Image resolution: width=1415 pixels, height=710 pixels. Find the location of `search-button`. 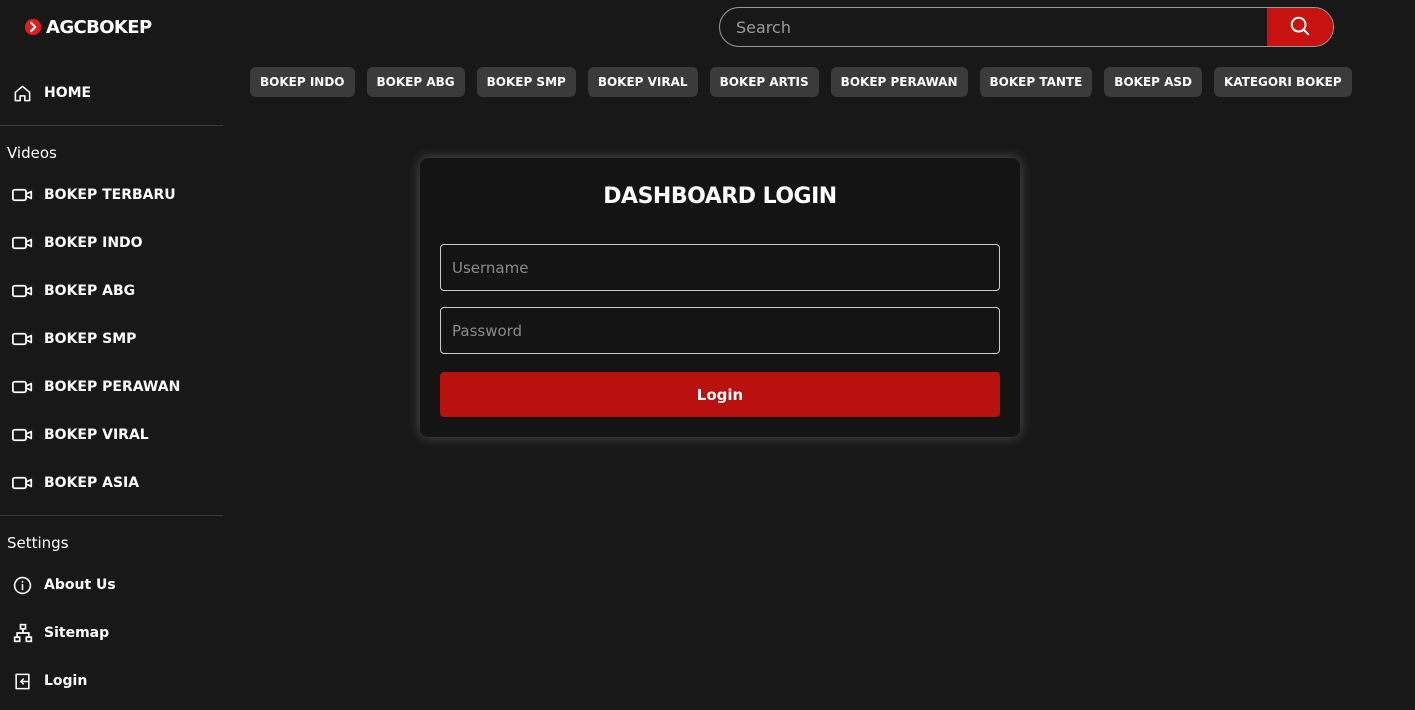

search-button is located at coordinates (1300, 27).